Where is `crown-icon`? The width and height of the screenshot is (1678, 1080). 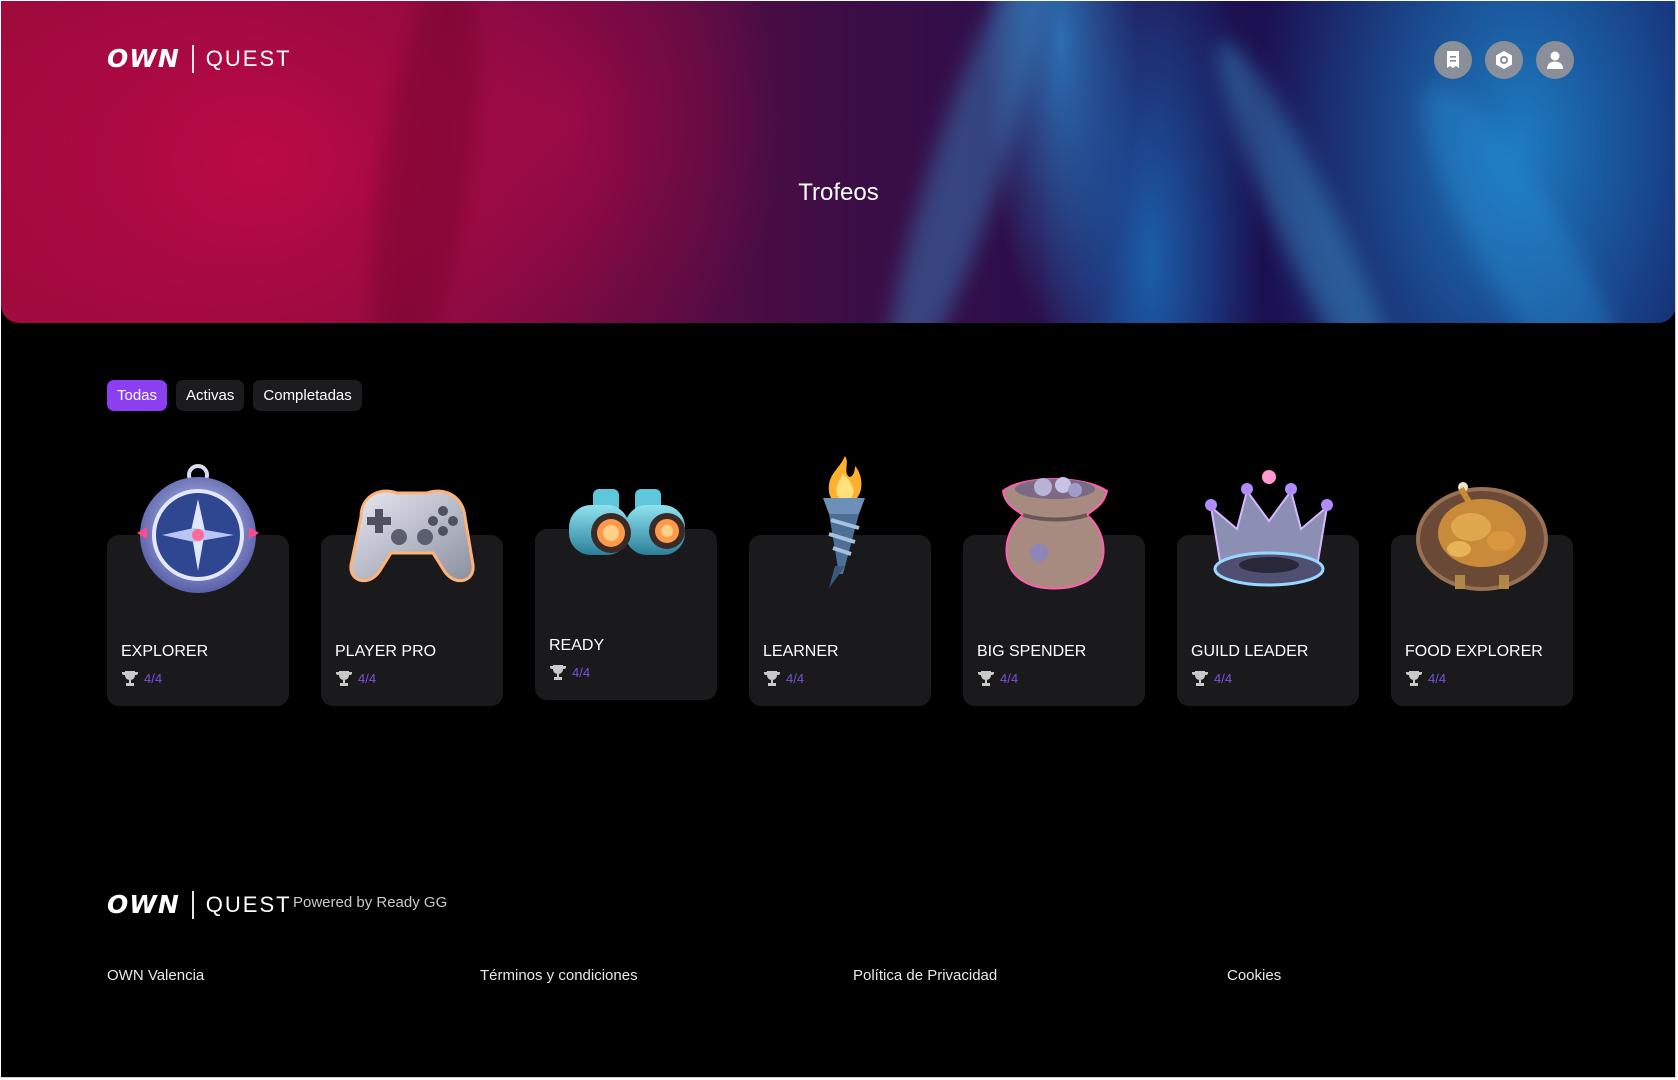
crown-icon is located at coordinates (1269, 528).